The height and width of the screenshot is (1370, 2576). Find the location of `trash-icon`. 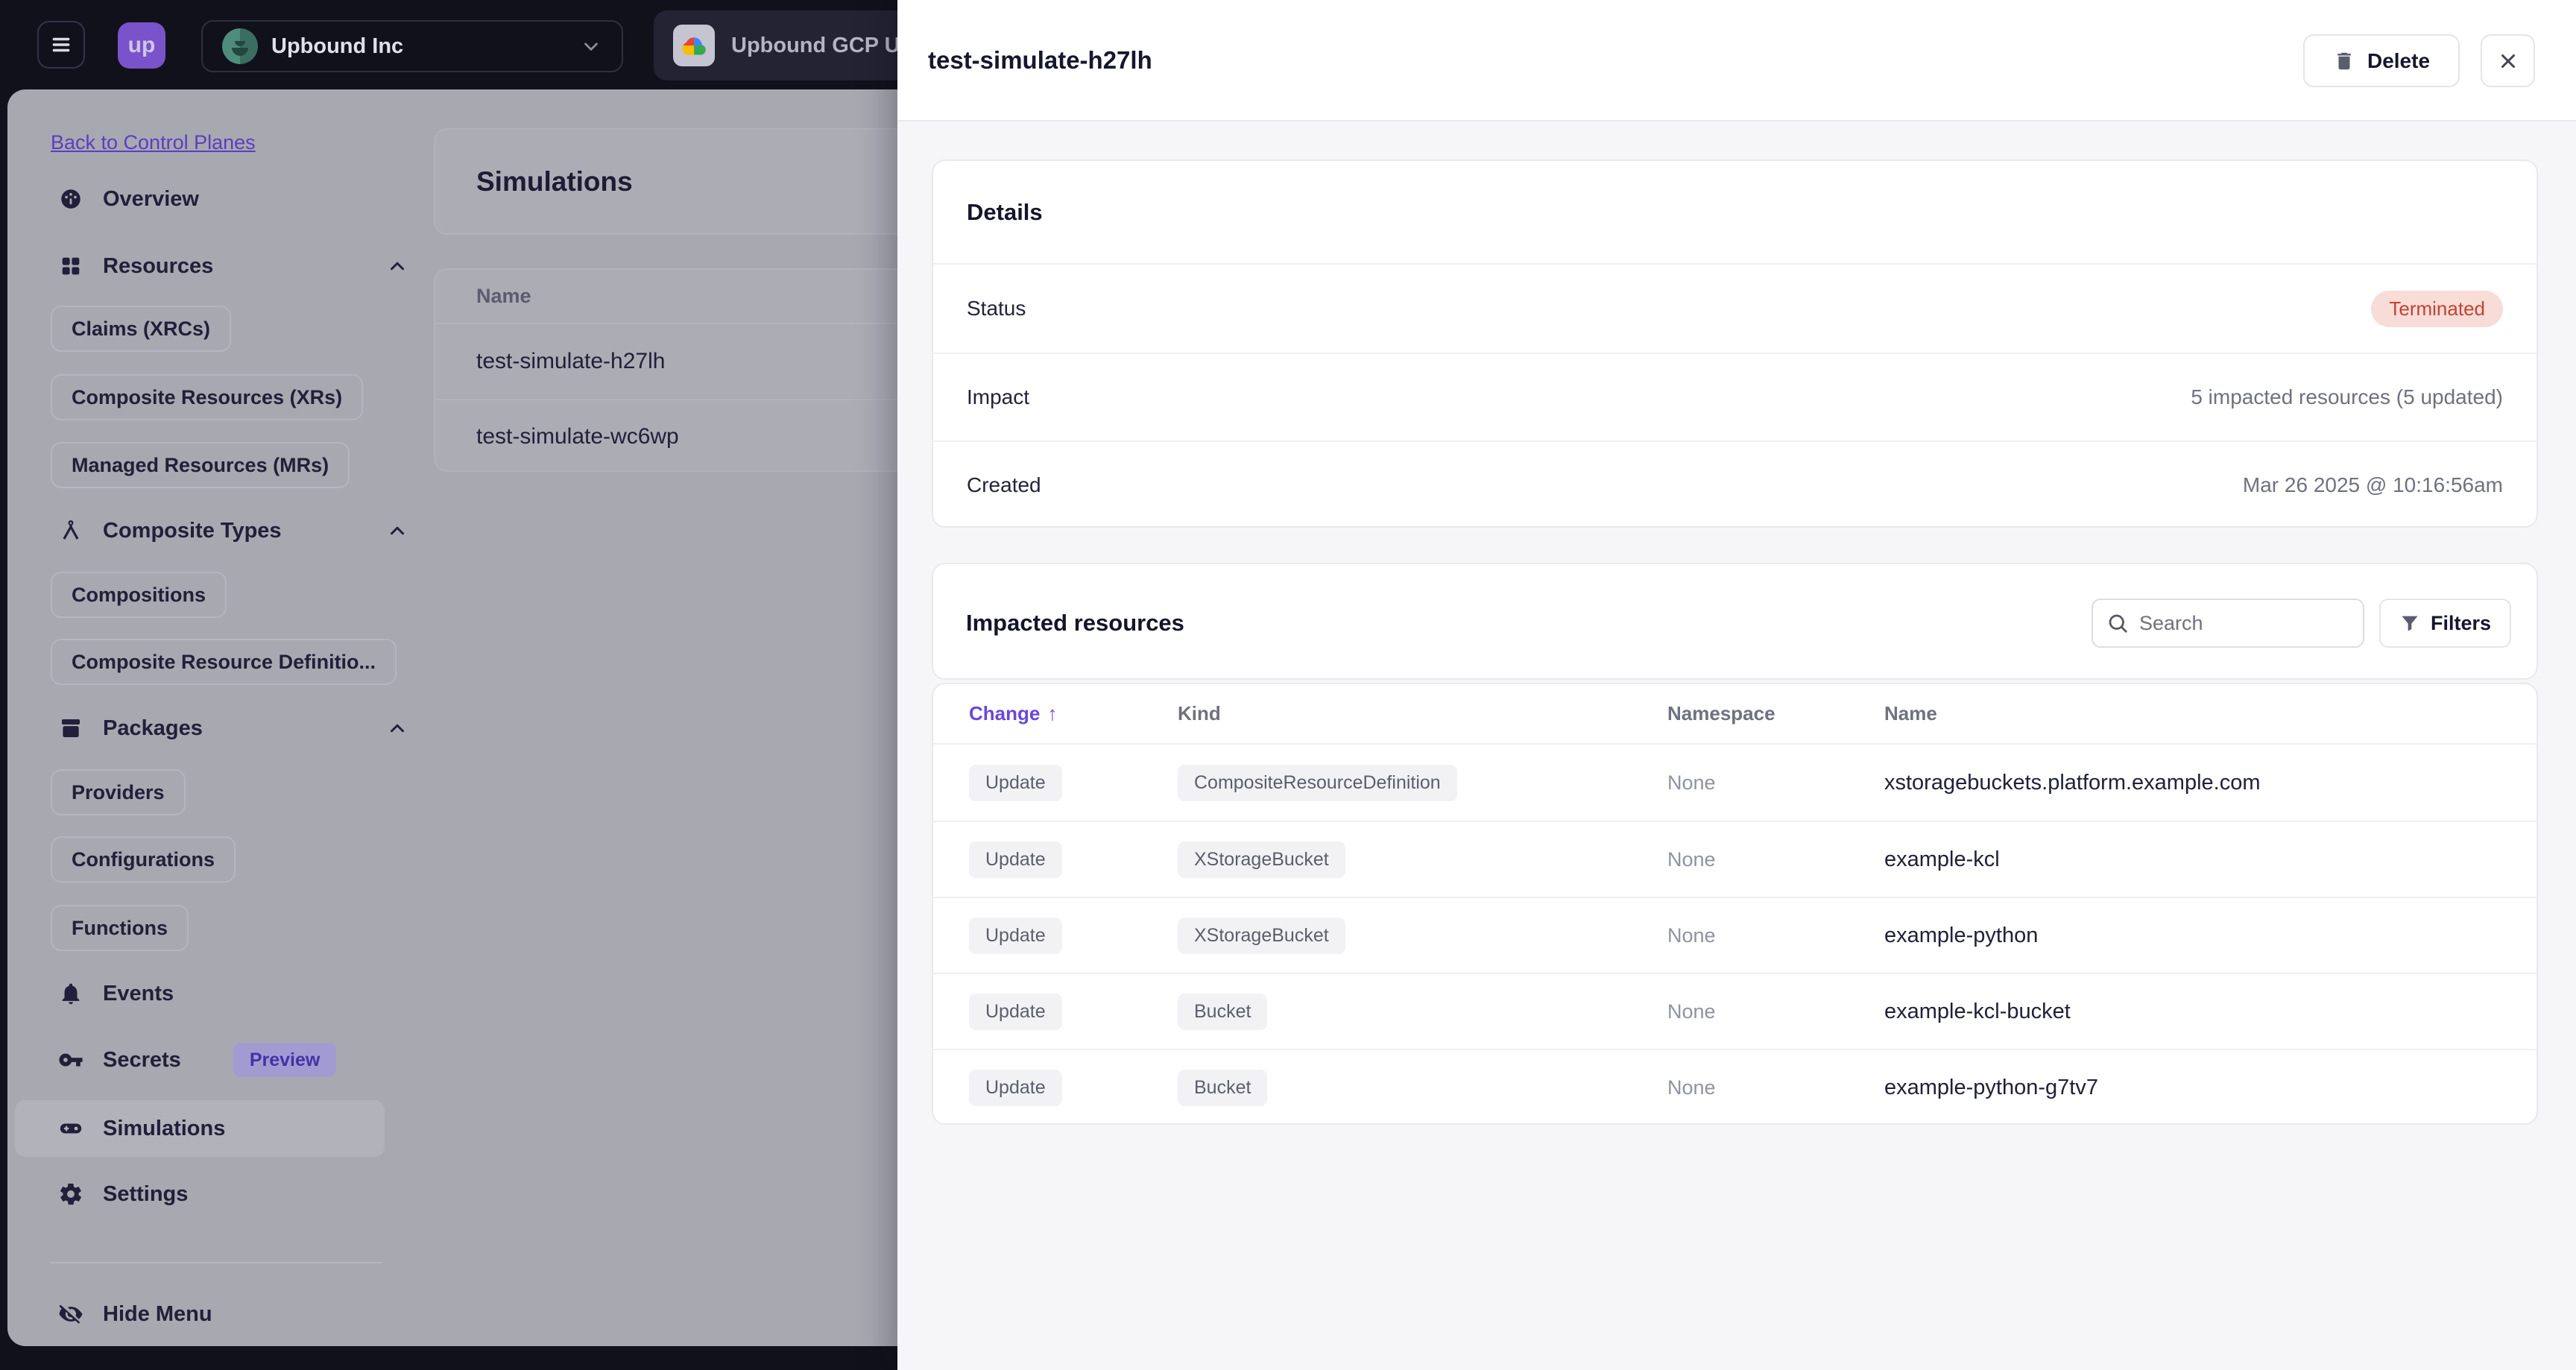

trash-icon is located at coordinates (2344, 61).